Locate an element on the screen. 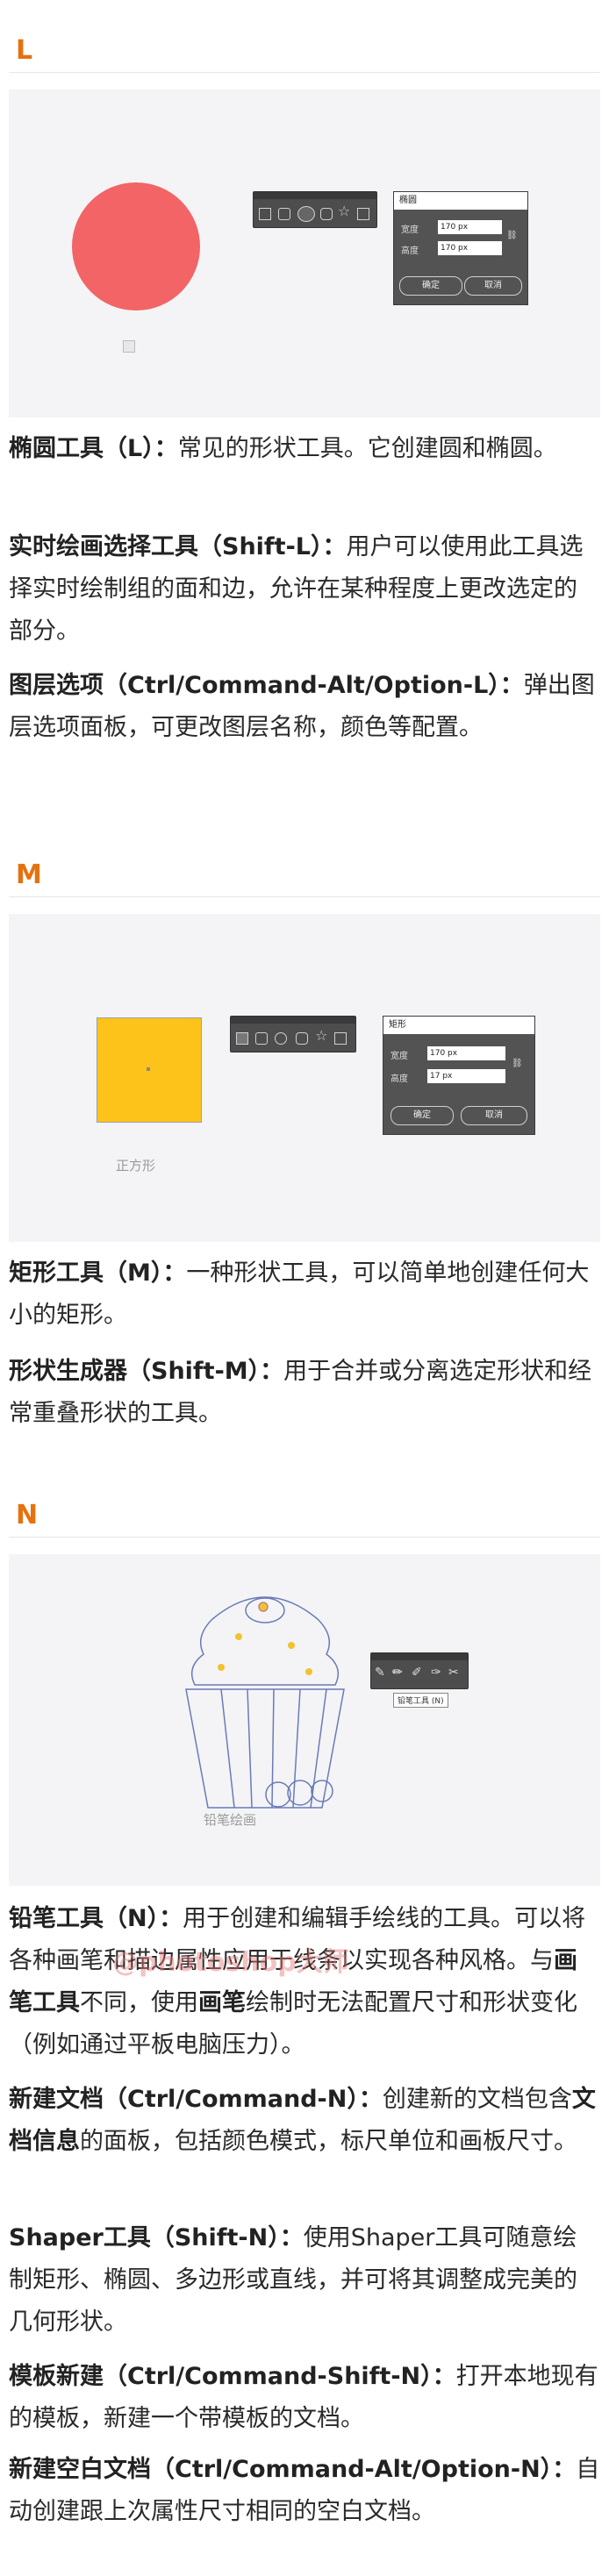  description: 常见的形状工具。它创建圆和椭圆。 is located at coordinates (367, 449).